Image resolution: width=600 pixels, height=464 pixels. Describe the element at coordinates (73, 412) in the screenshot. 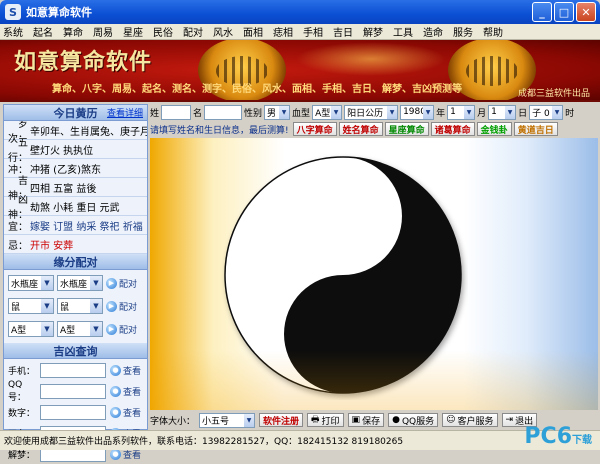

I see `number-input` at that location.